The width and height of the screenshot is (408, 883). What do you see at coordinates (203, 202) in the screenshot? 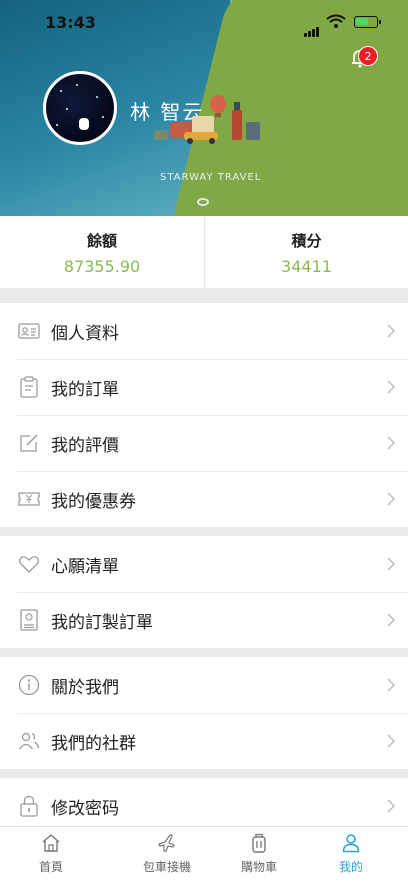
I see `brand-logo-icon` at bounding box center [203, 202].